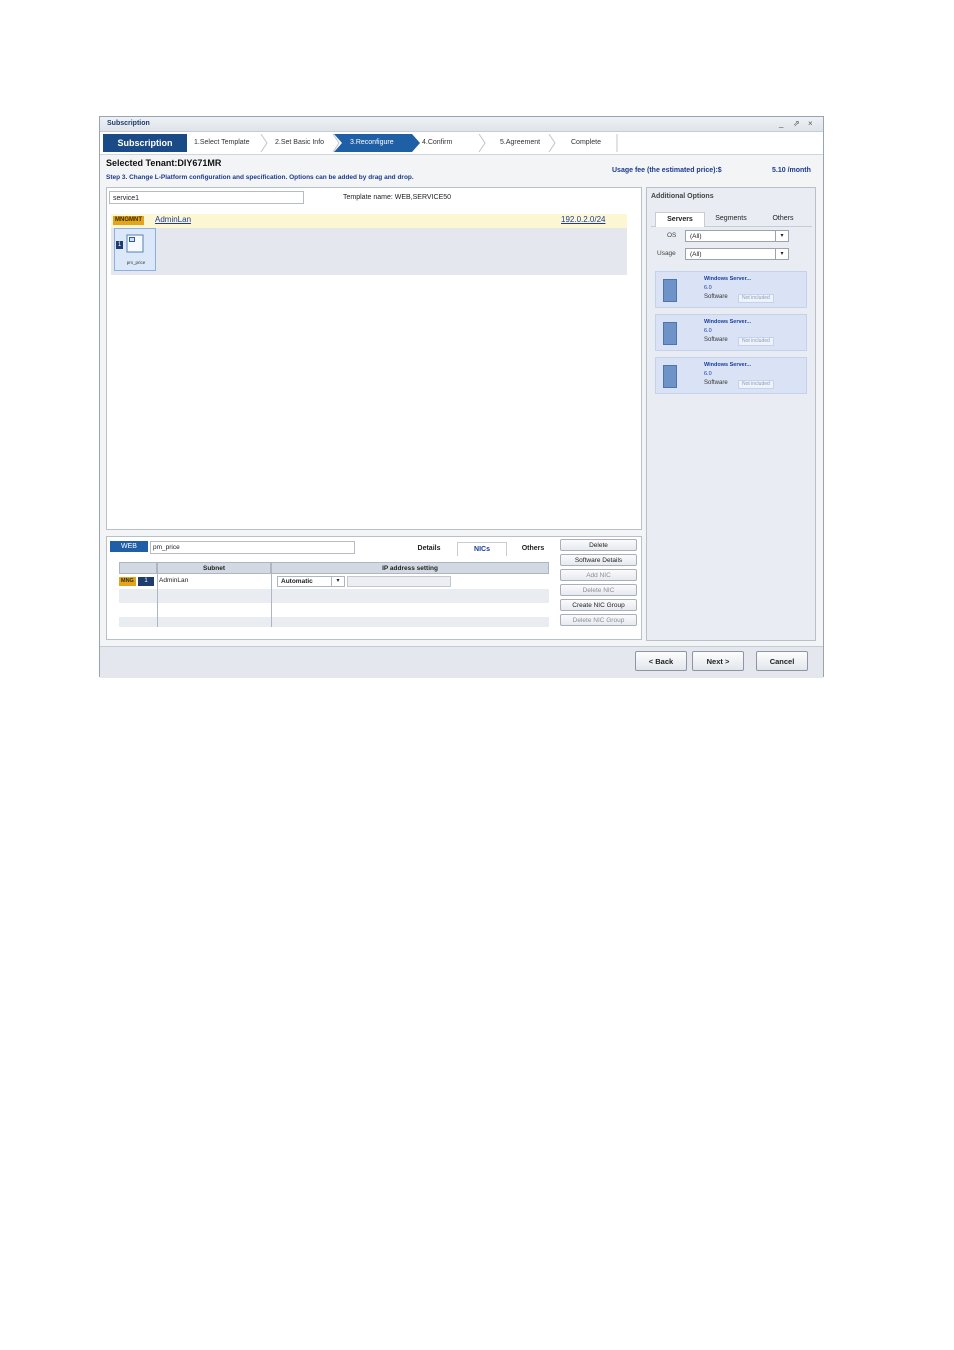 The image size is (954, 1350). Describe the element at coordinates (696, 236) in the screenshot. I see `os-filter-value: (All)` at that location.